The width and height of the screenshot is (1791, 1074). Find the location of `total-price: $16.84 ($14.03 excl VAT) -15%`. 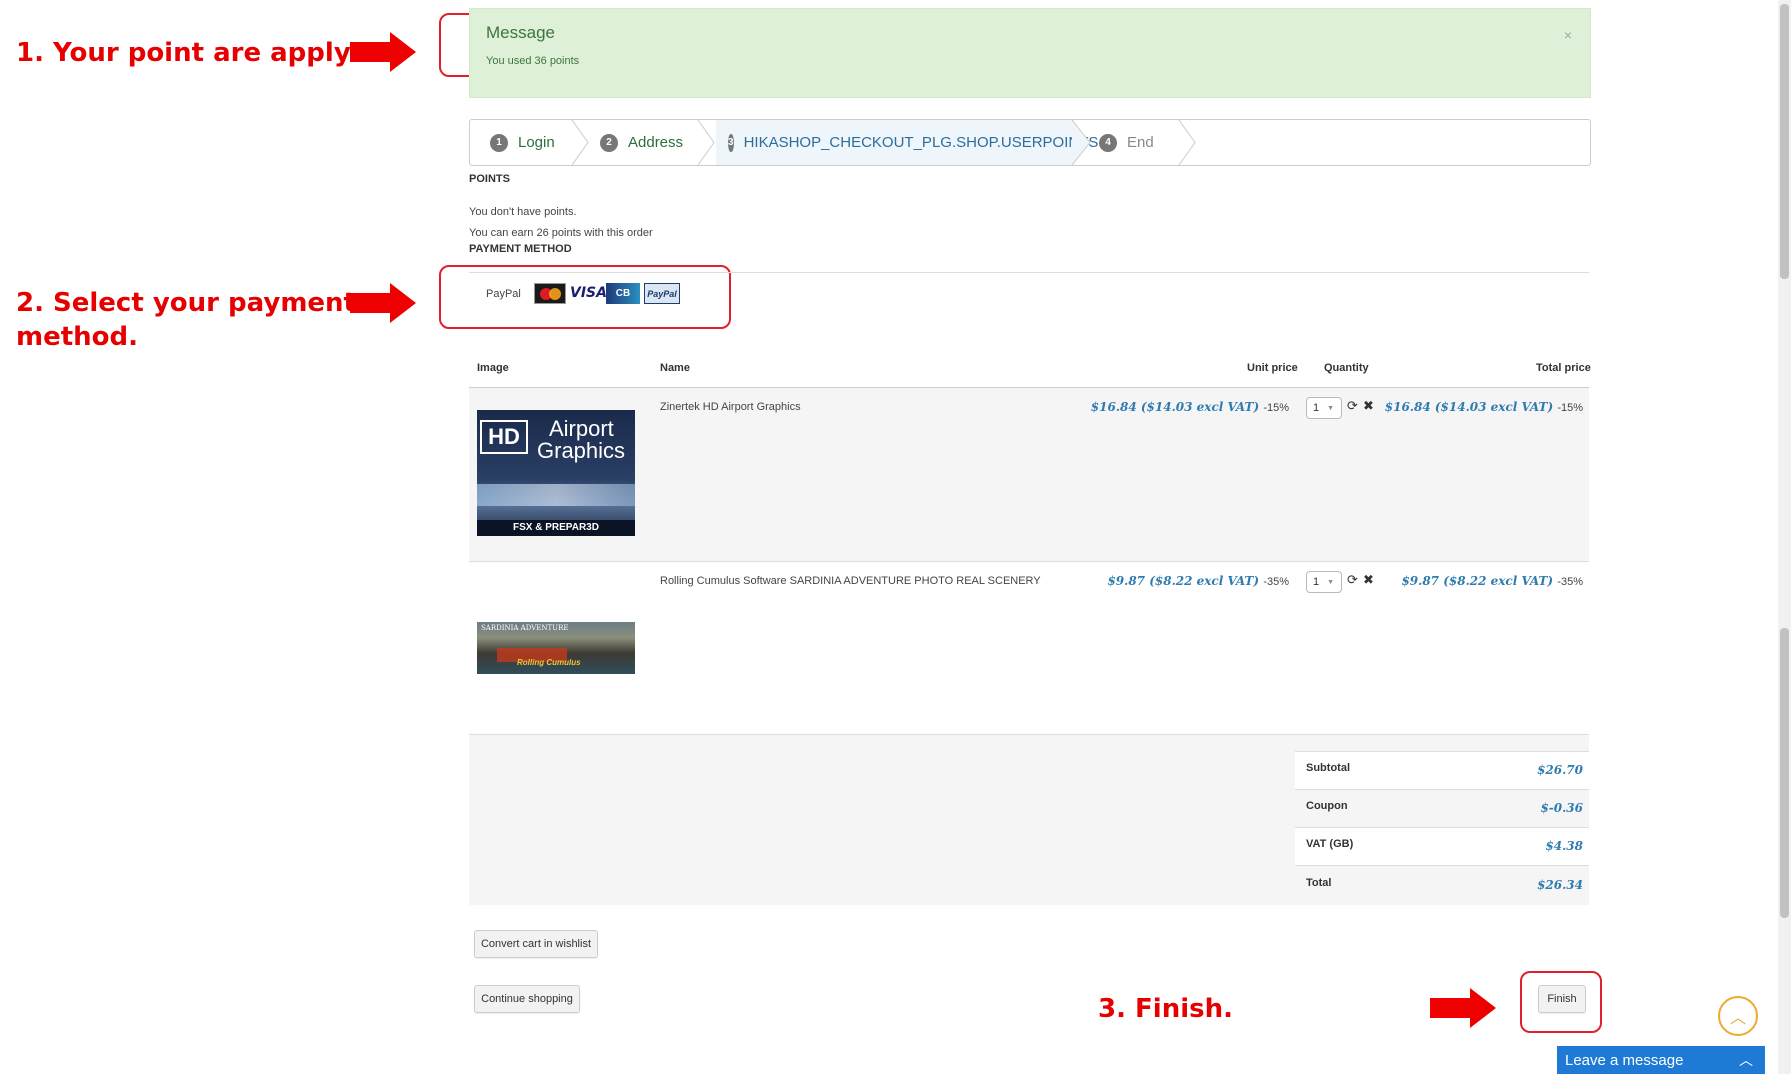

total-price: $16.84 ($14.03 excl VAT) -15% is located at coordinates (1484, 407).